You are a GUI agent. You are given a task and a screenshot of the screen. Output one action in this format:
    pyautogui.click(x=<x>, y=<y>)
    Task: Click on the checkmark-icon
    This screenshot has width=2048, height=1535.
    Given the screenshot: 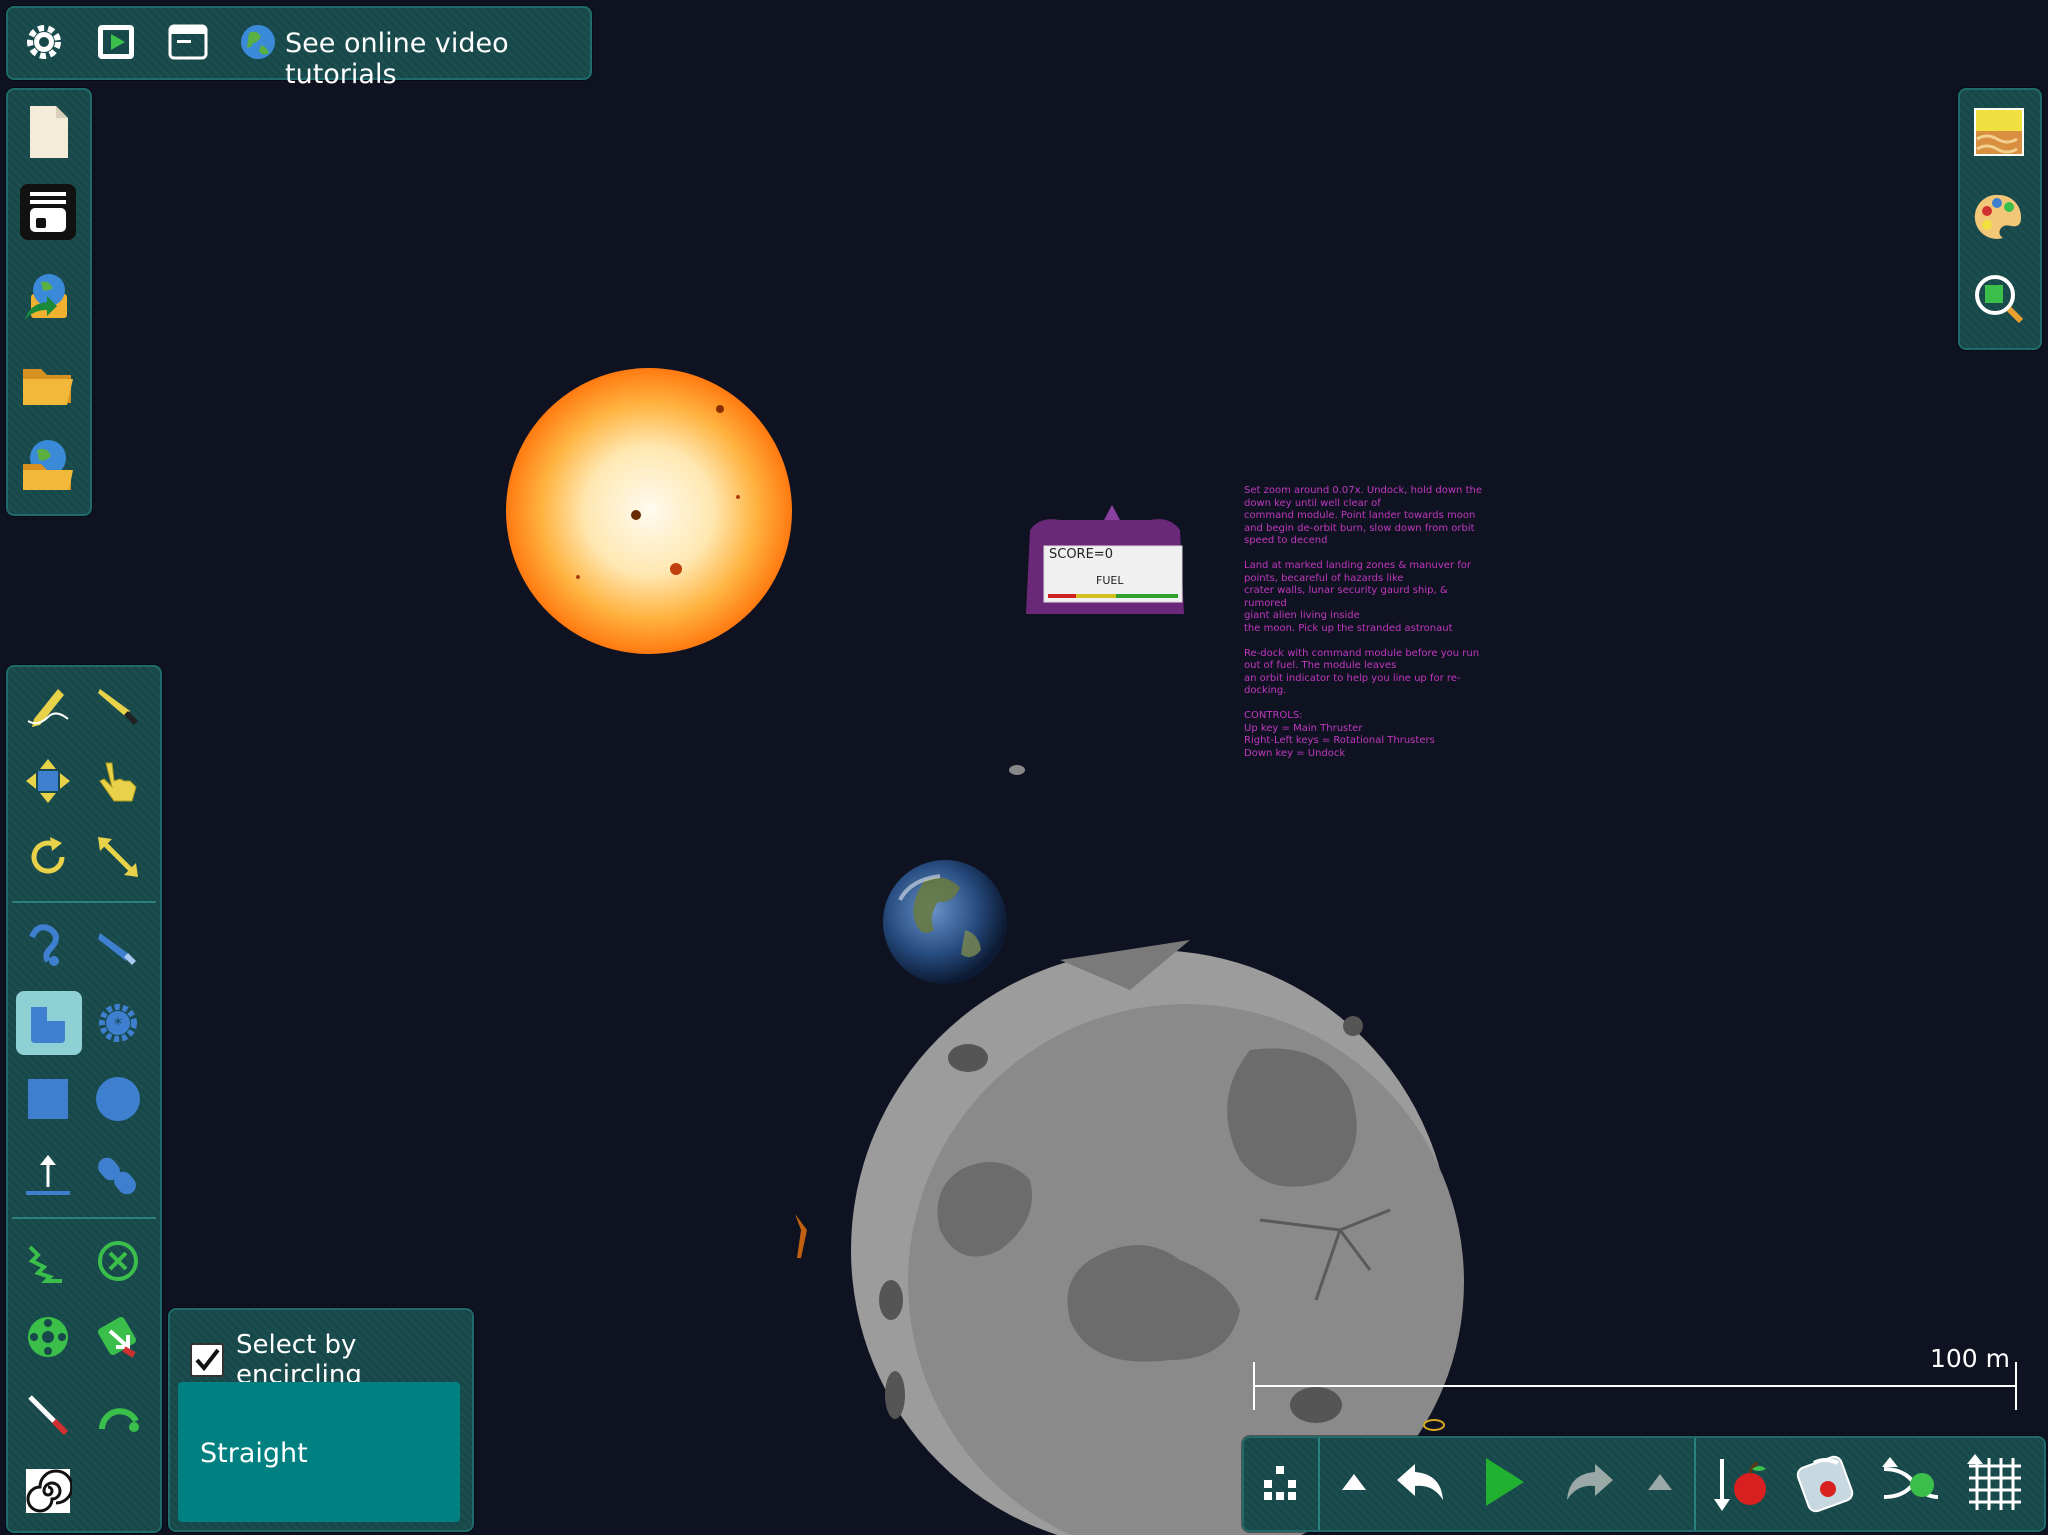 What is the action you would take?
    pyautogui.click(x=207, y=1360)
    